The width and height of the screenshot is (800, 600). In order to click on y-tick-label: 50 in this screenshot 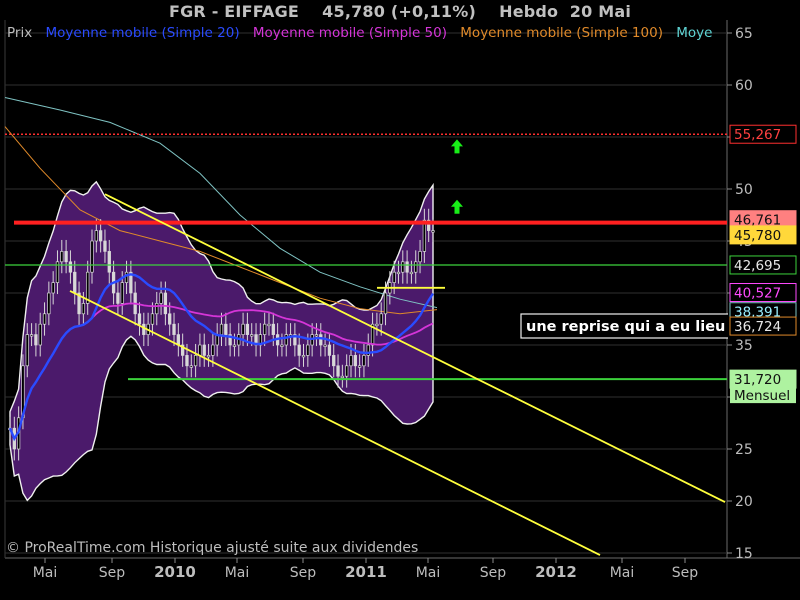, I will do `click(744, 190)`.